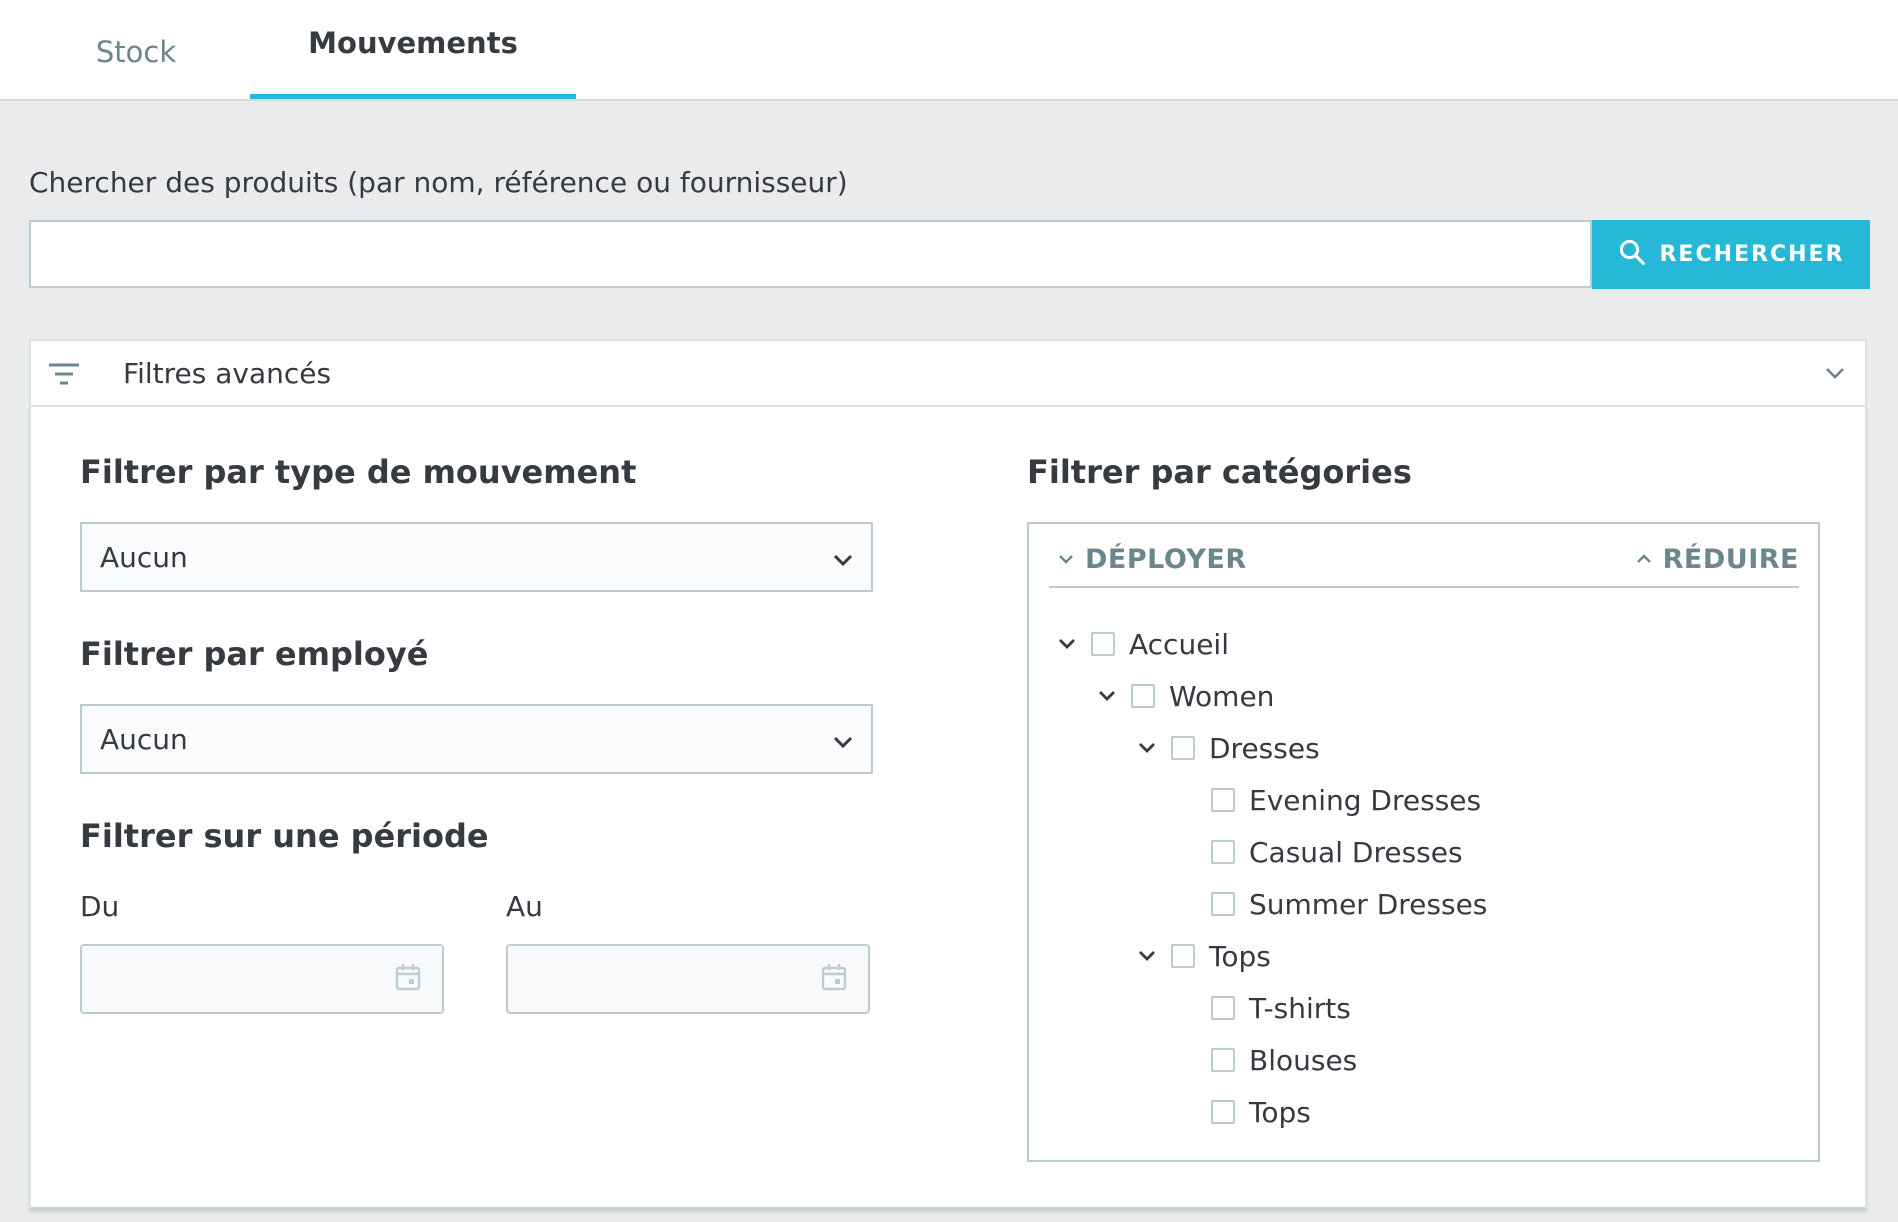 The height and width of the screenshot is (1222, 1898). I want to click on search-button-label: RECHERCHER, so click(1752, 254).